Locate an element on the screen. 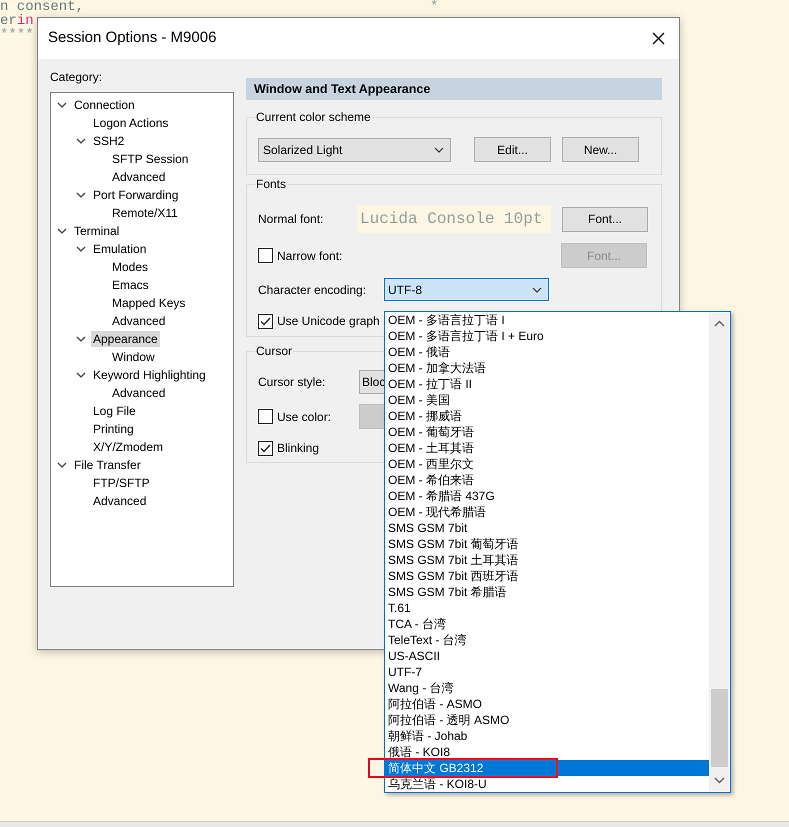 The image size is (789, 827). section-header: Window and Text Appearance is located at coordinates (454, 89).